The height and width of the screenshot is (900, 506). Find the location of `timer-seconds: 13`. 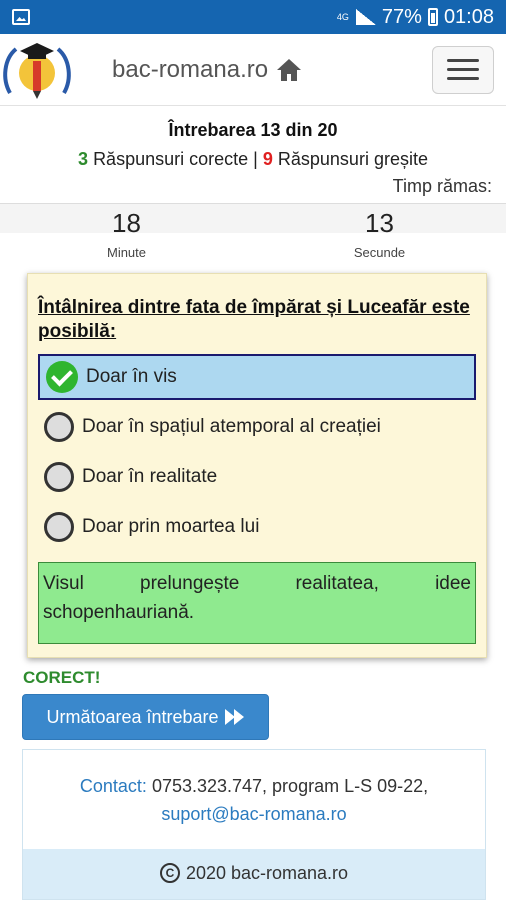

timer-seconds: 13 is located at coordinates (379, 223).